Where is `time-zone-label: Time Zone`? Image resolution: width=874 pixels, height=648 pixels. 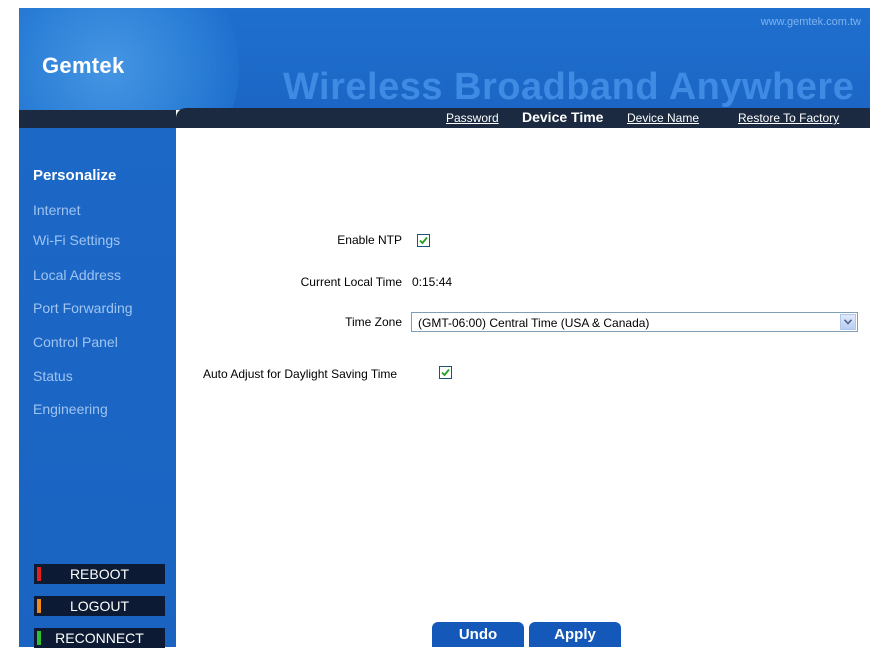
time-zone-label: Time Zone is located at coordinates (373, 322).